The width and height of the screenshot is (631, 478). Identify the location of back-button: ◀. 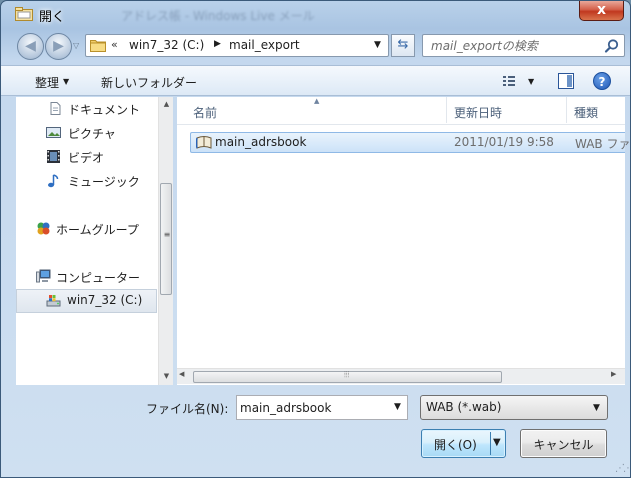
(30, 46).